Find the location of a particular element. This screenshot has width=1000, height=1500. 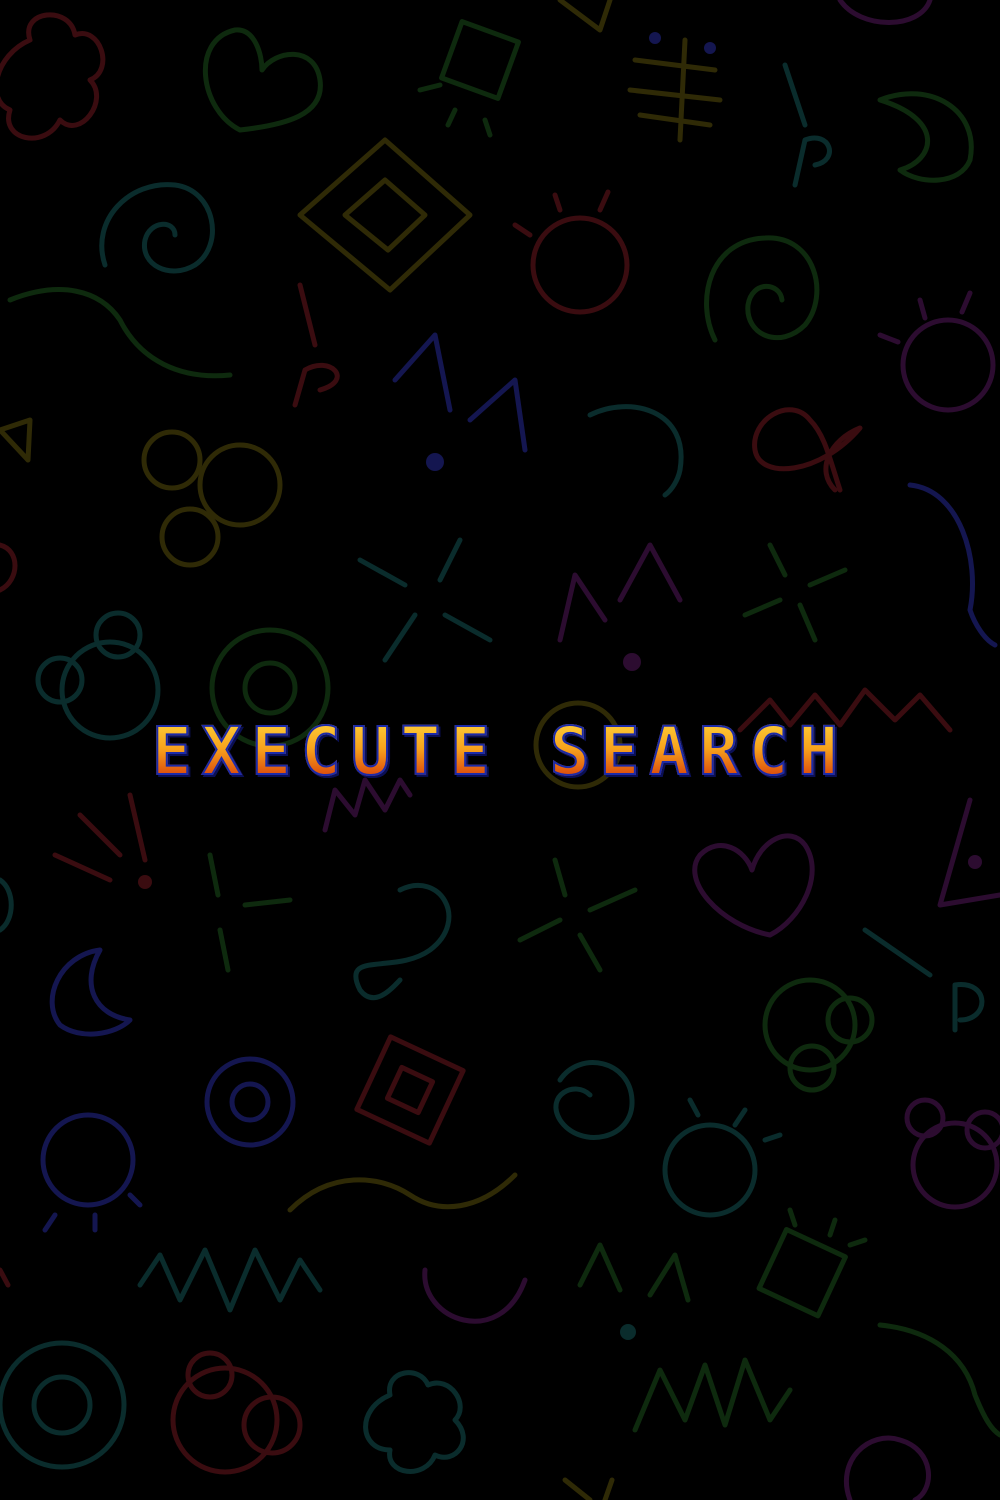

screen-title: EXECUTE SEARCH is located at coordinates (500, 751).